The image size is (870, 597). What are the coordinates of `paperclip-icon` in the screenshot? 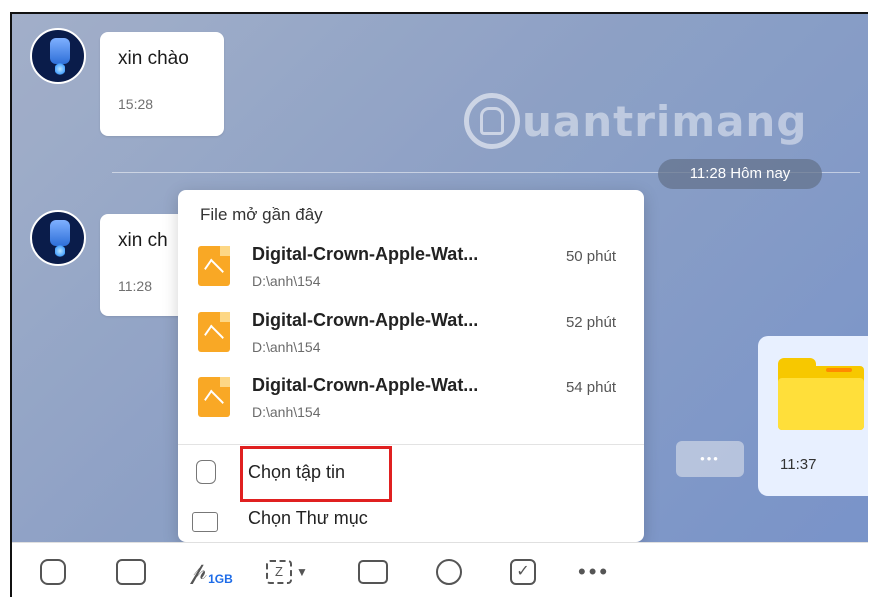 It's located at (206, 472).